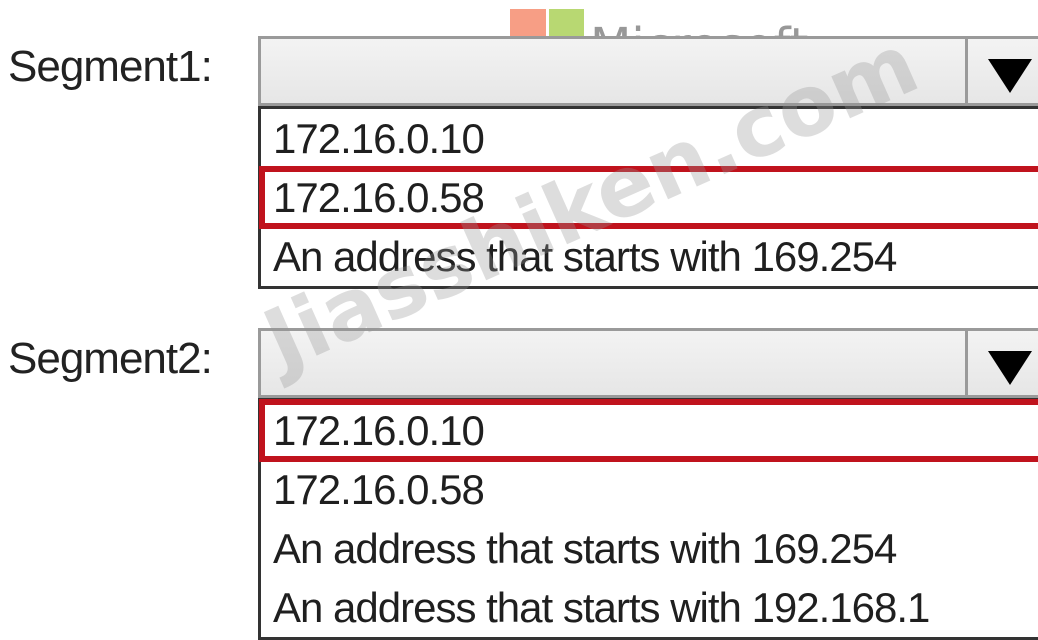 This screenshot has width=1038, height=640. I want to click on segment2-option-3: An address that starts with 169.254, so click(649, 548).